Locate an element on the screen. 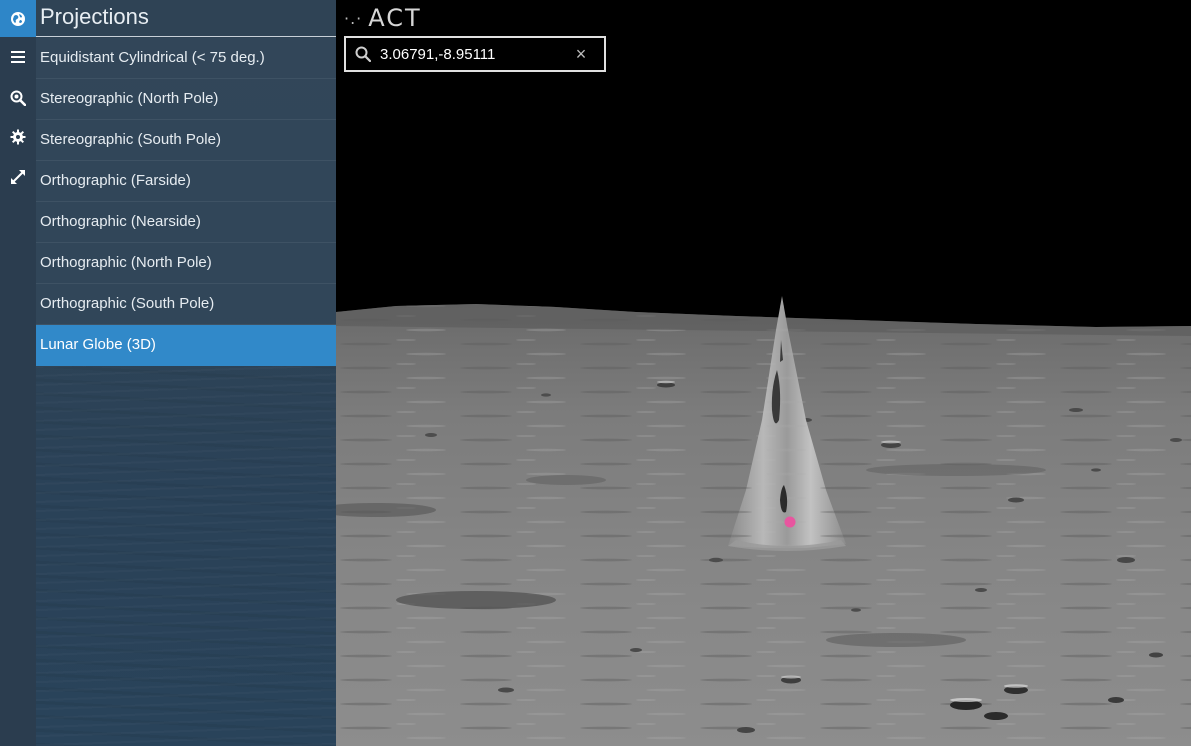  projection-stereographic-north: Stereographic (North Pole) is located at coordinates (186, 99).